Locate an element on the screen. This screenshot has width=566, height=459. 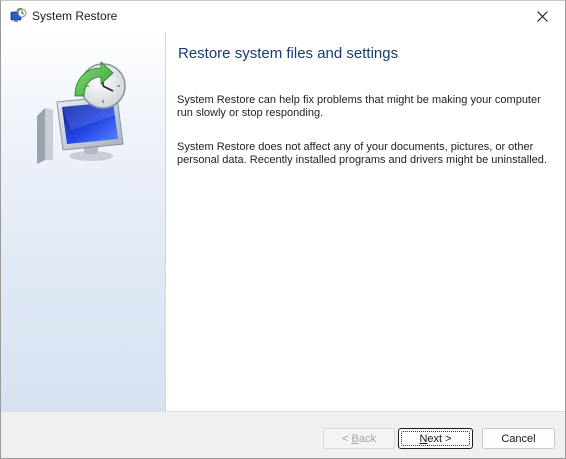
back-button-mnemonic: B is located at coordinates (355, 438).